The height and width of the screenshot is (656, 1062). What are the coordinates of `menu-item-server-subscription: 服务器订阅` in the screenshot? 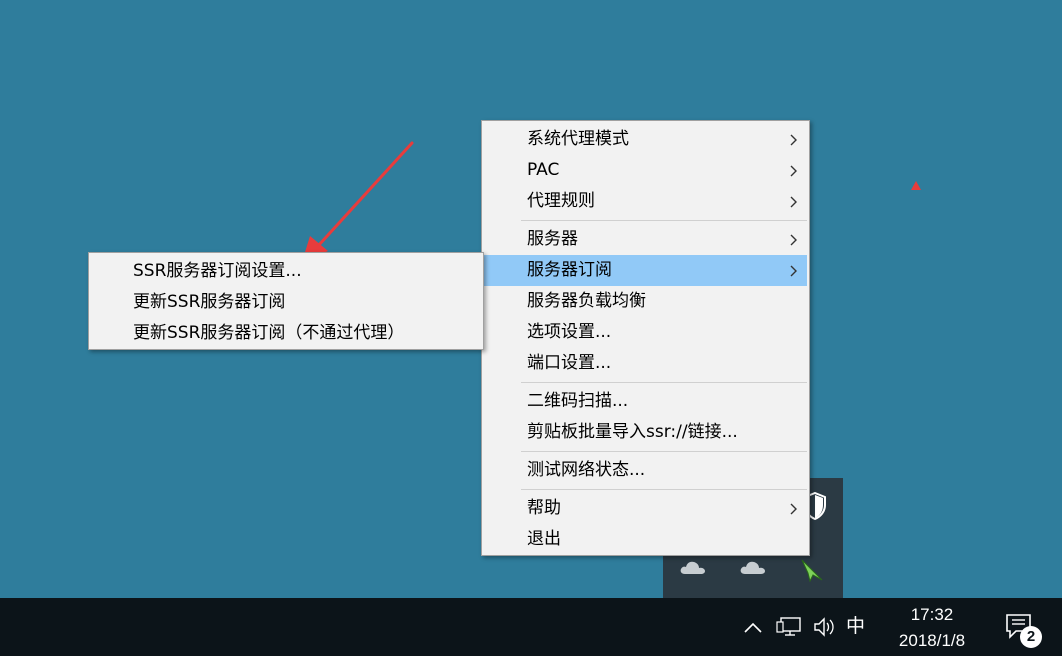 It's located at (645, 270).